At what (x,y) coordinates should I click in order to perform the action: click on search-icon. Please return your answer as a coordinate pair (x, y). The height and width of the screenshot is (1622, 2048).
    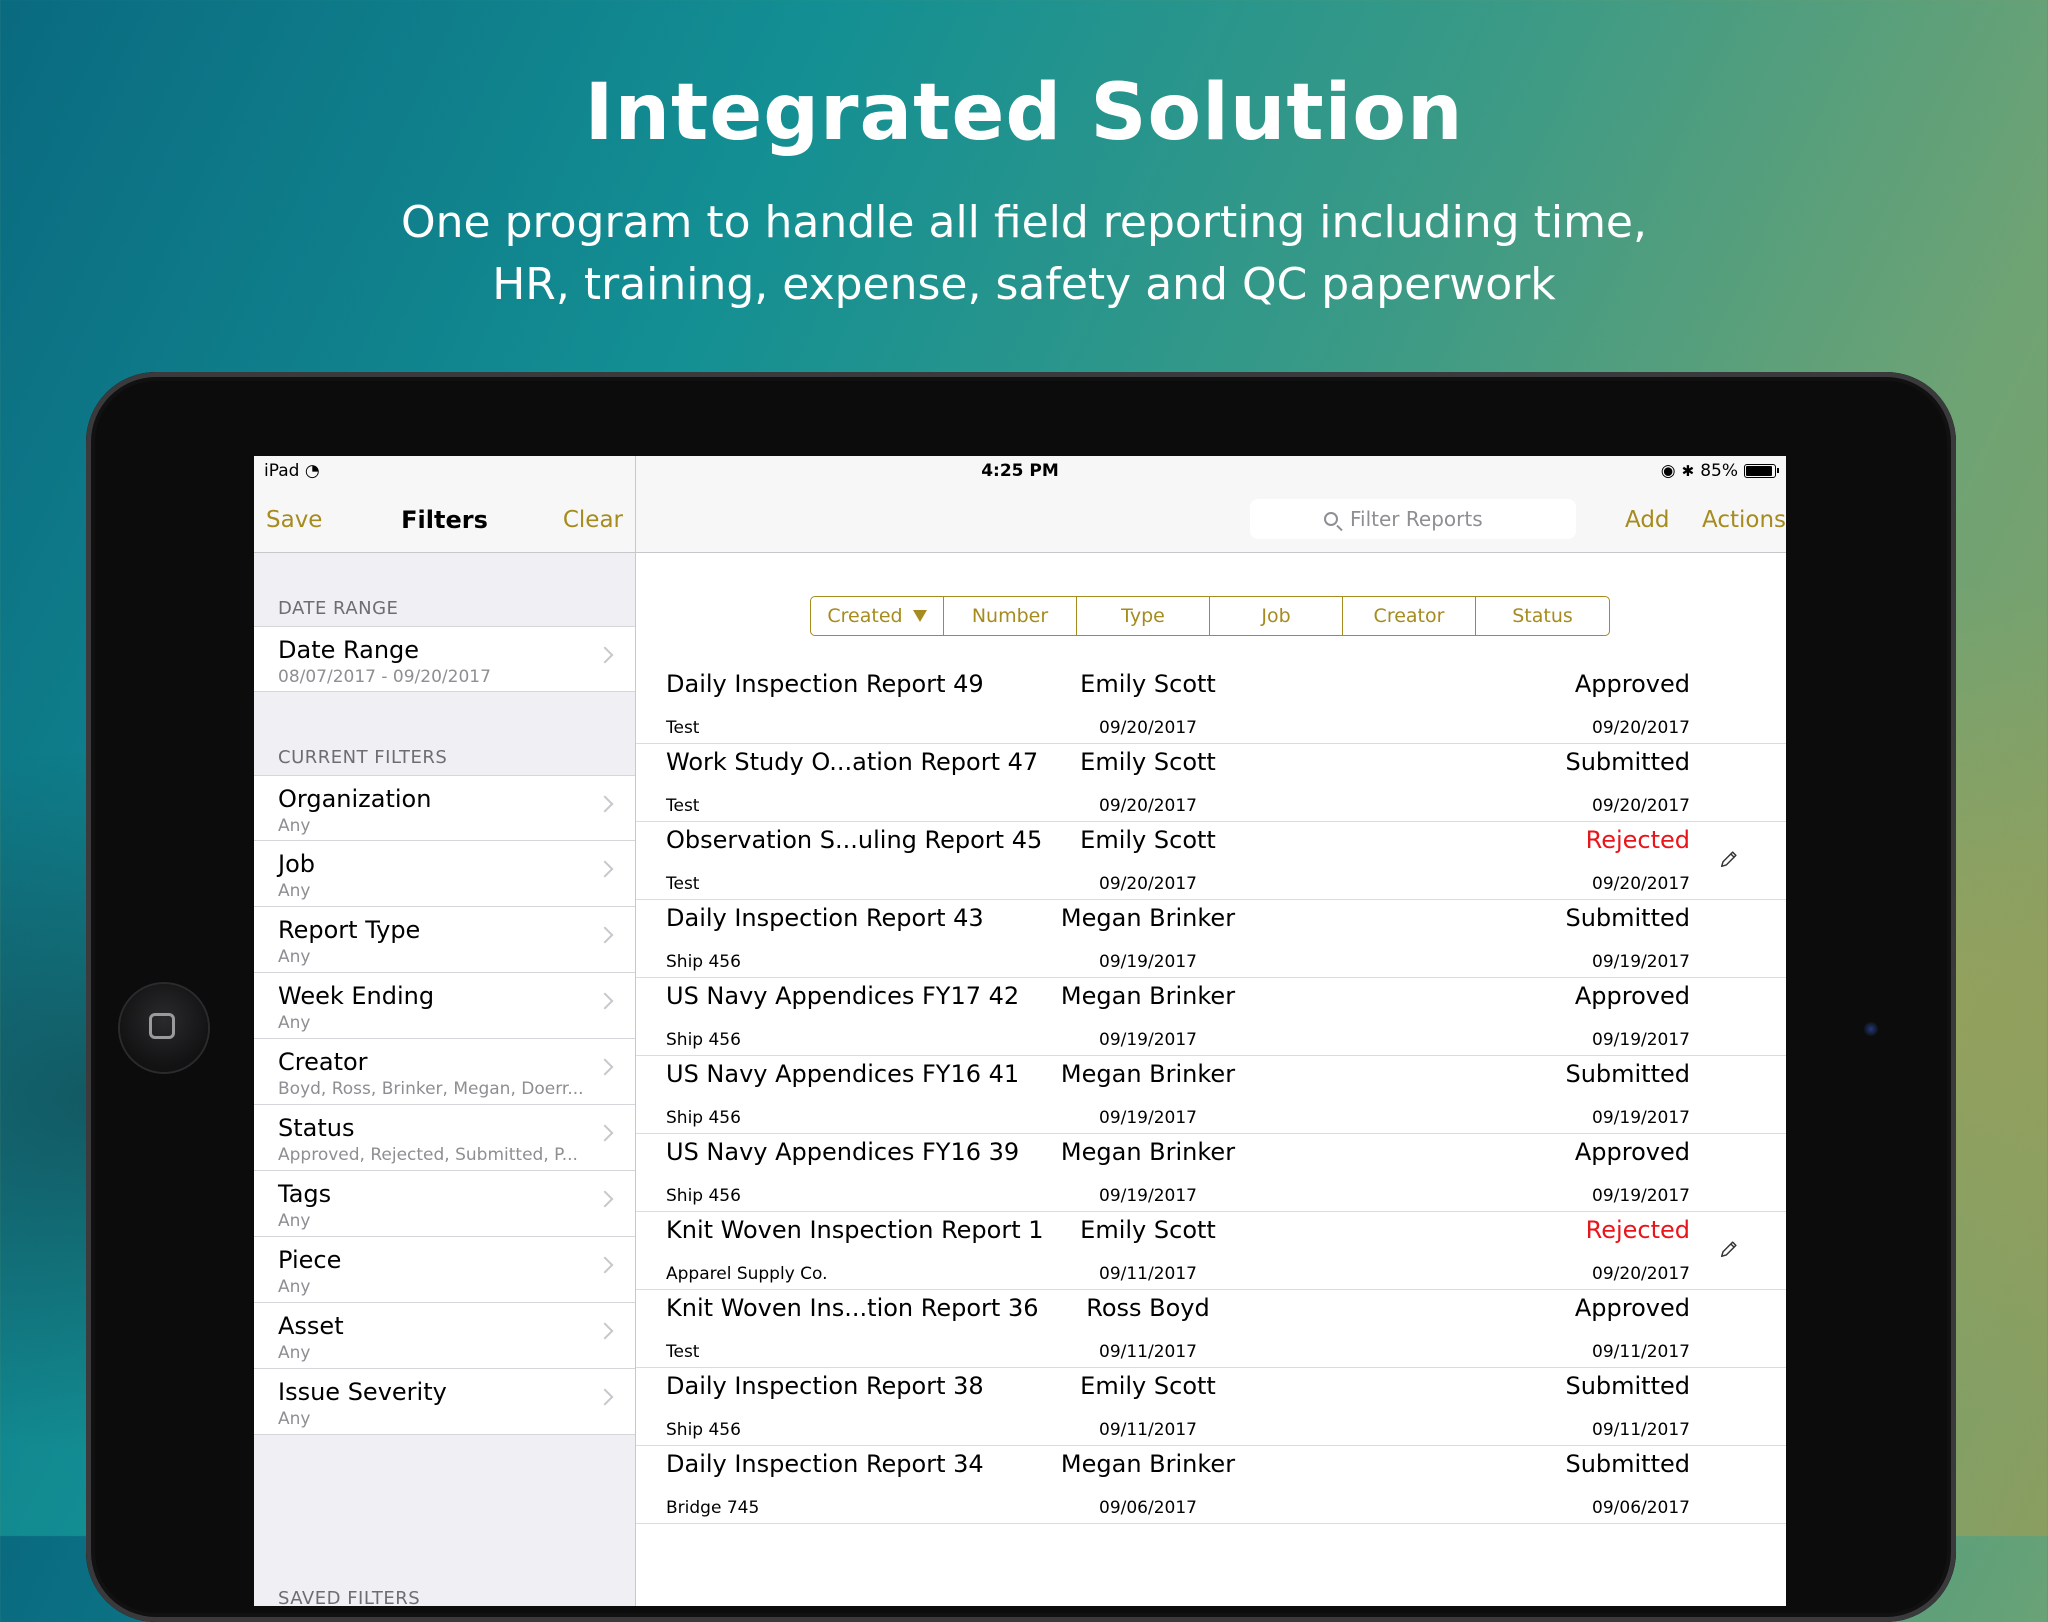
    Looking at the image, I should click on (1331, 519).